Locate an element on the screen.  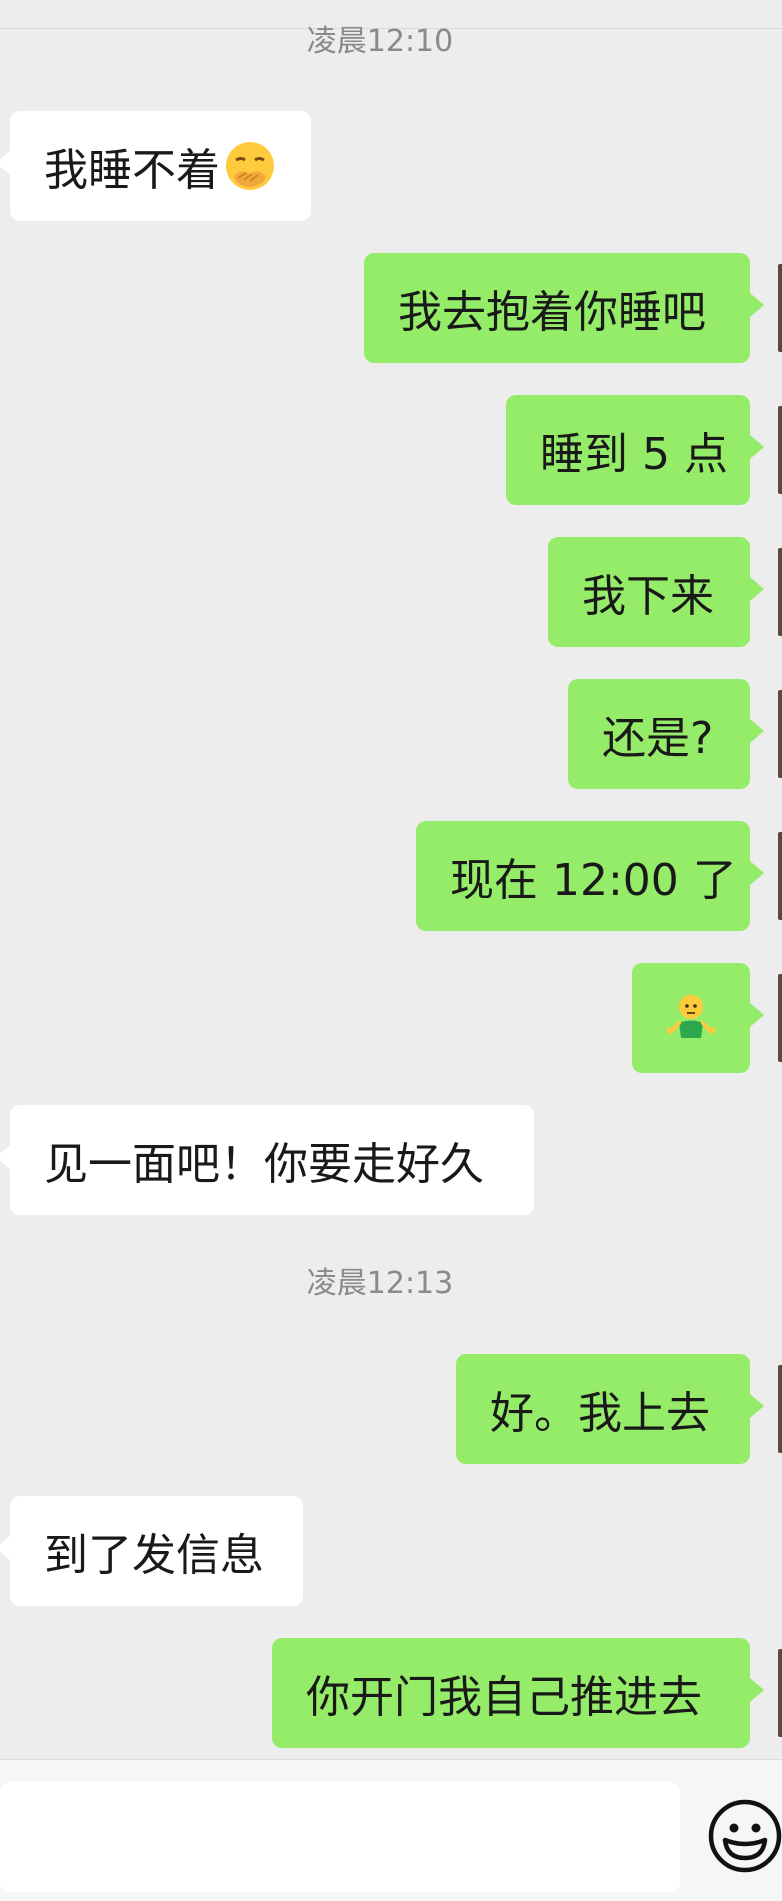
message-text: 我去抱着你睡吧 is located at coordinates (552, 312).